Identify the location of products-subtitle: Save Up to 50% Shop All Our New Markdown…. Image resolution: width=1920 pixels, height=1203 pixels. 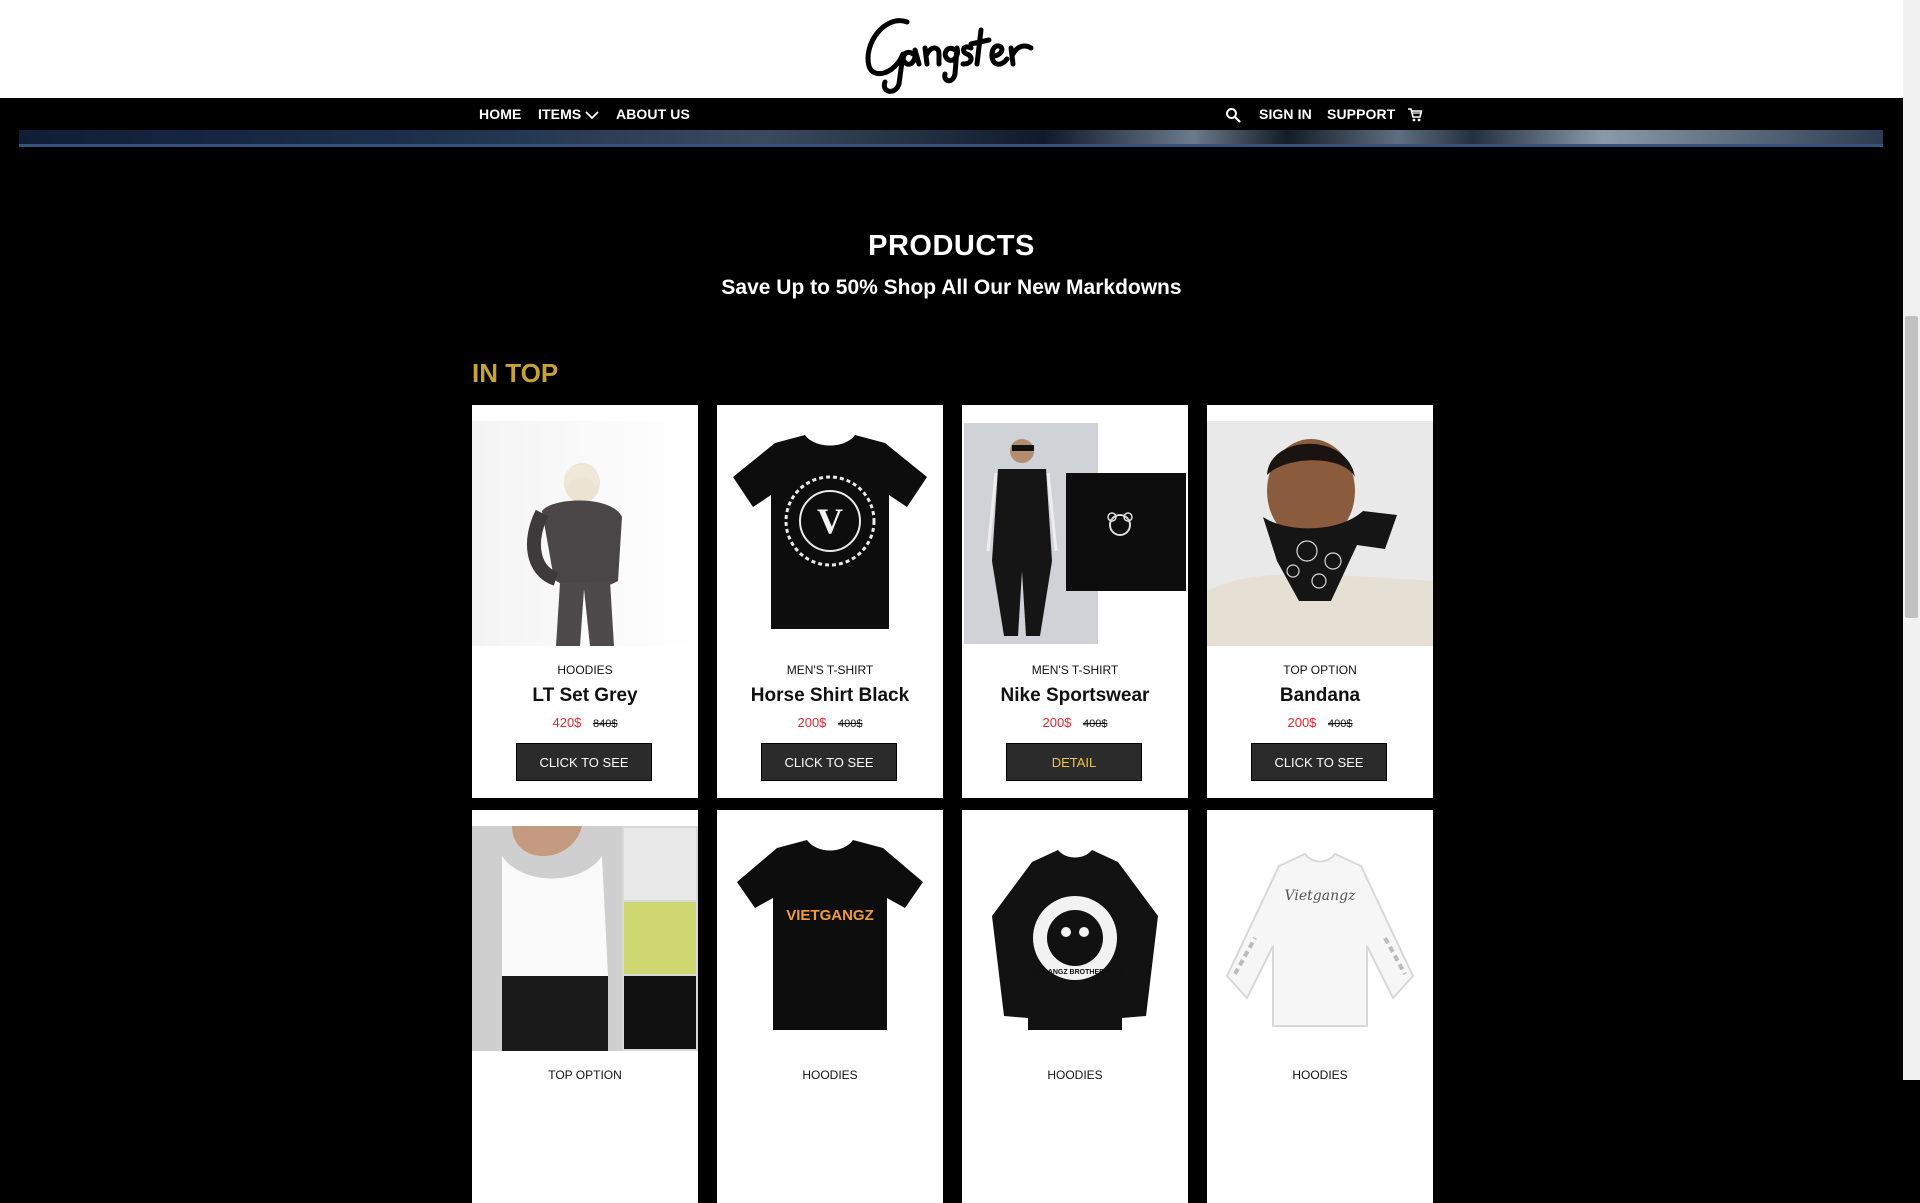
(951, 287).